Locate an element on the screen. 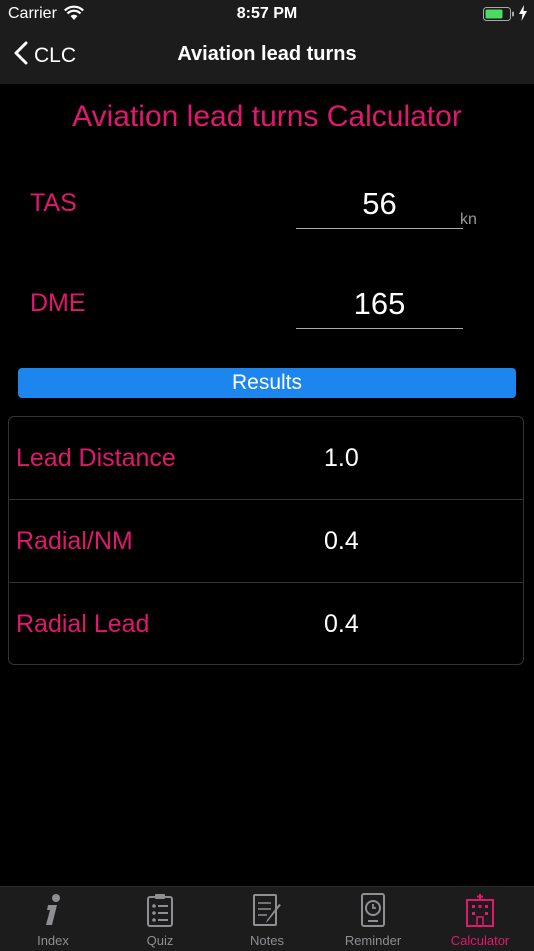 The width and height of the screenshot is (534, 951). status-bar: Carrier 8:57 PM is located at coordinates (267, 14).